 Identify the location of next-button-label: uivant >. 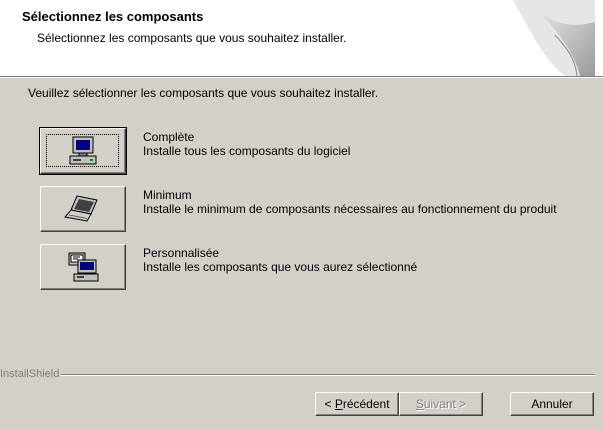
(445, 404).